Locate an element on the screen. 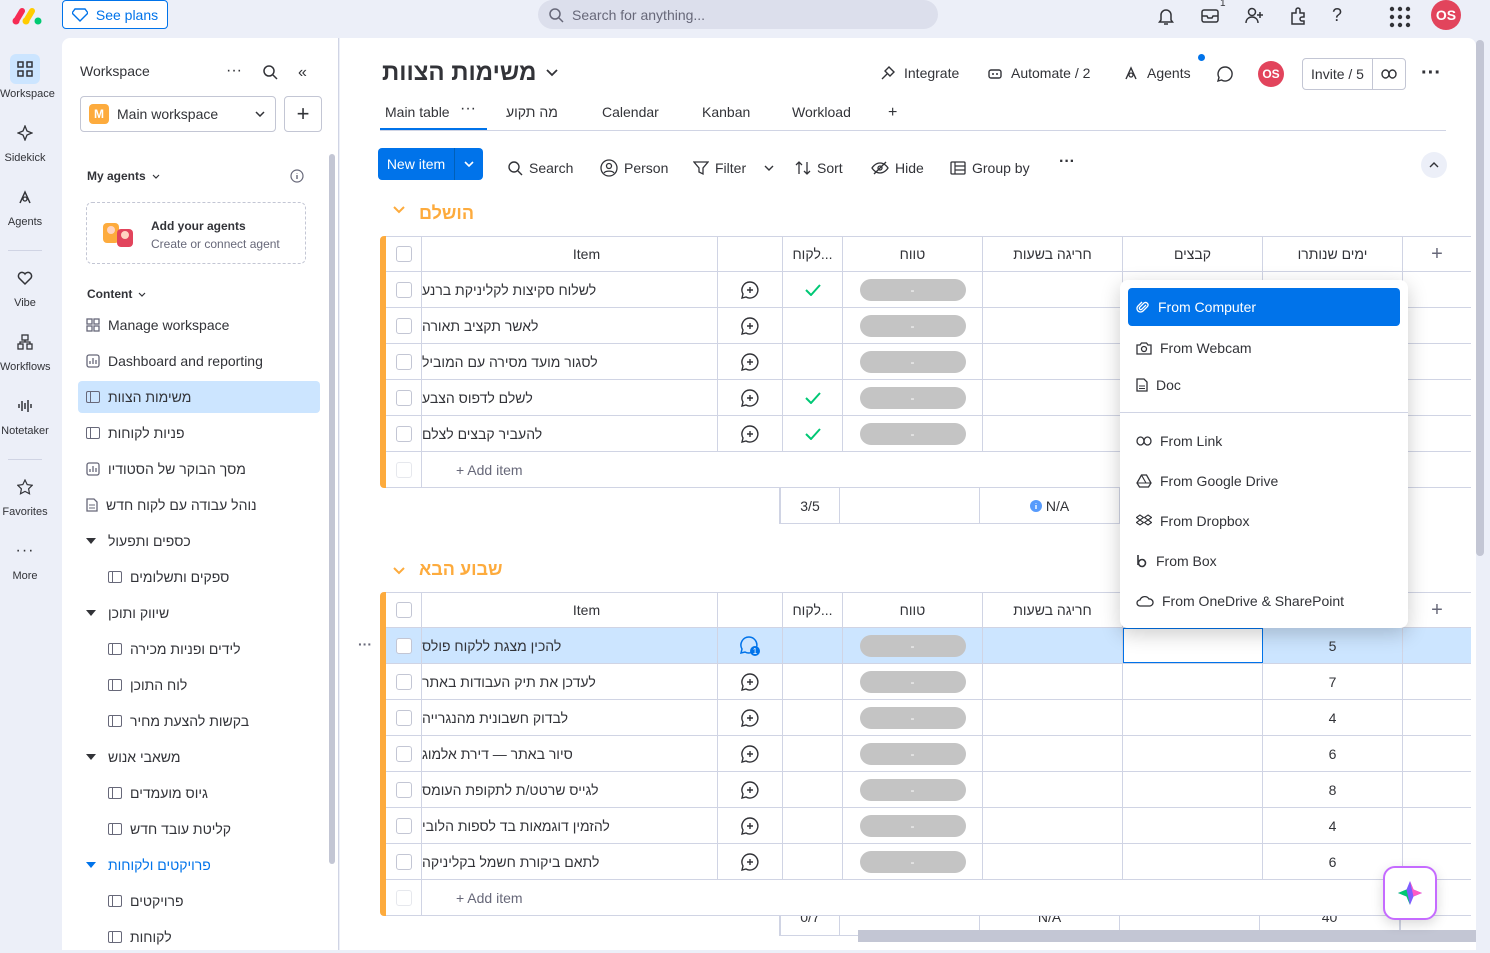 The height and width of the screenshot is (953, 1490). column-header-files: קבצים is located at coordinates (1193, 254).